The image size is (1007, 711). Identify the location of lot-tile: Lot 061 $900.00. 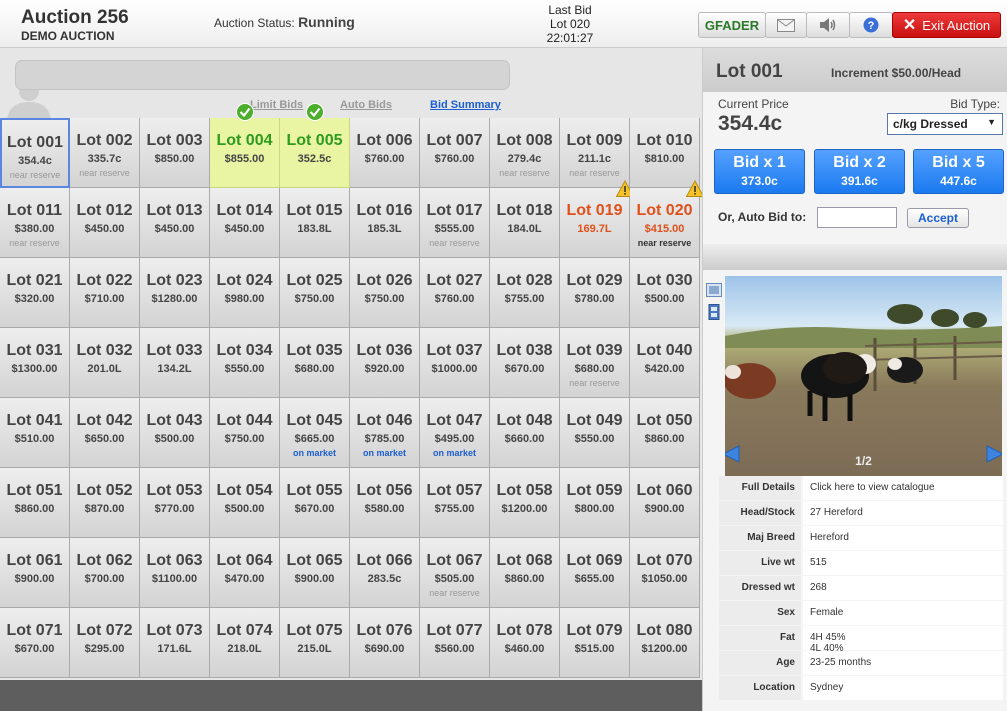
(35, 573).